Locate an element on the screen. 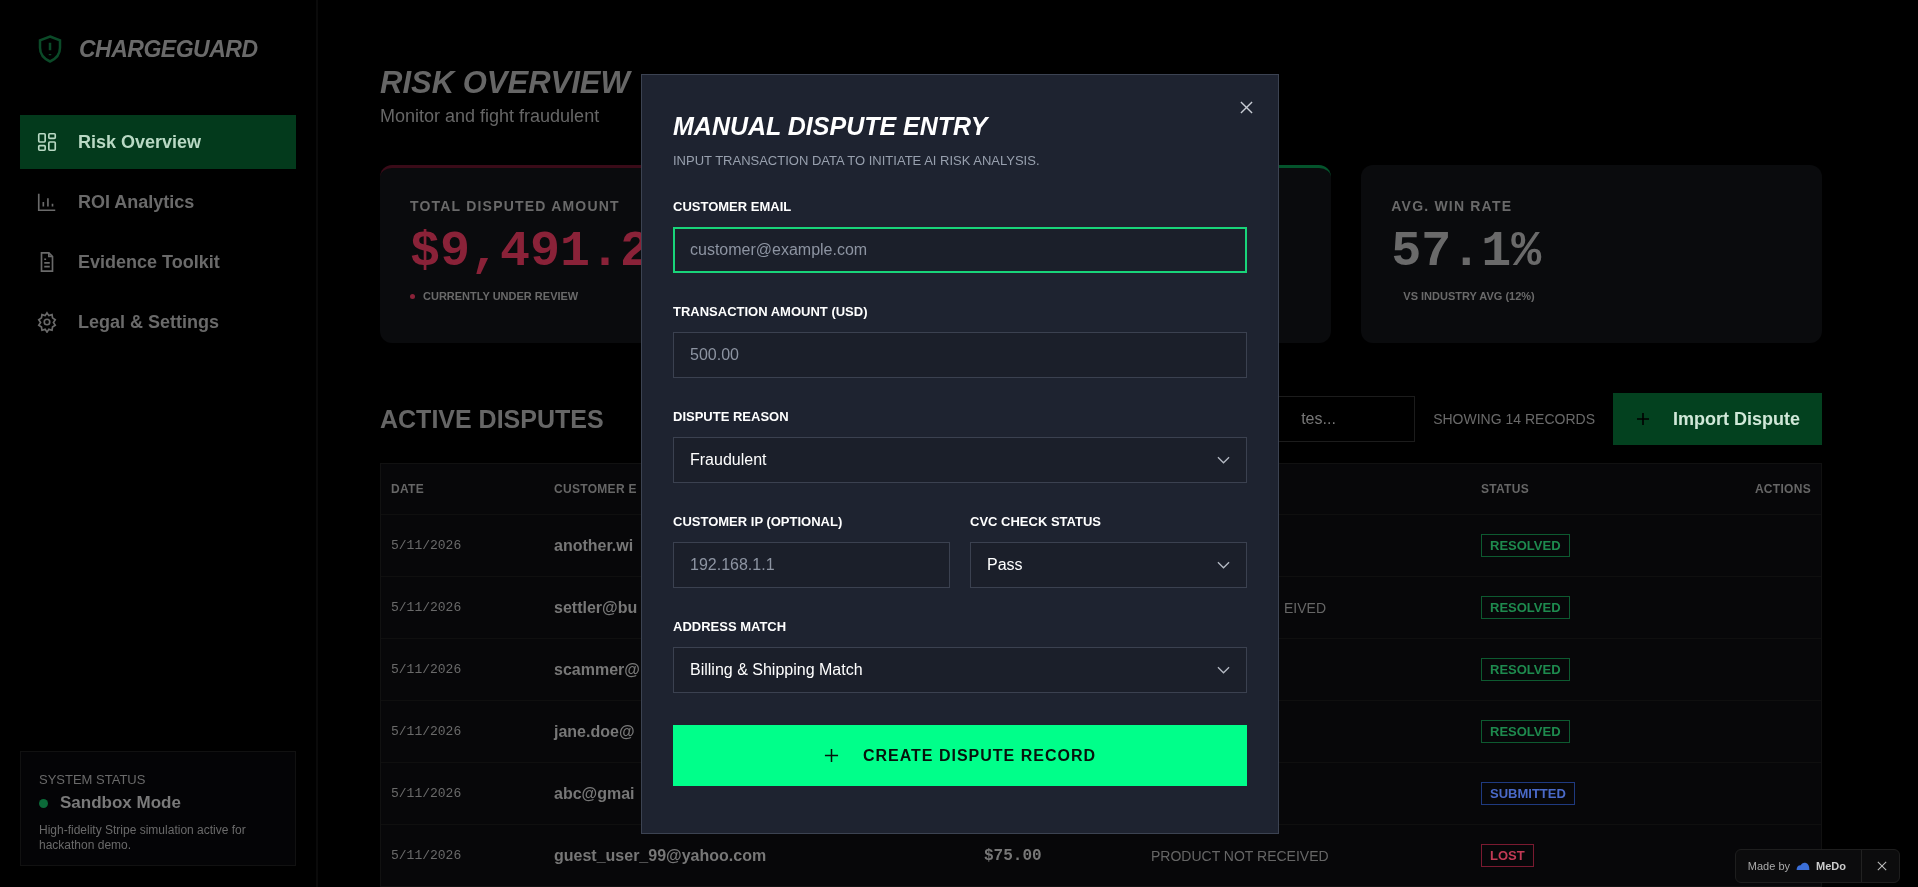 The image size is (1918, 887). select-field: Fraudulent is located at coordinates (960, 460).